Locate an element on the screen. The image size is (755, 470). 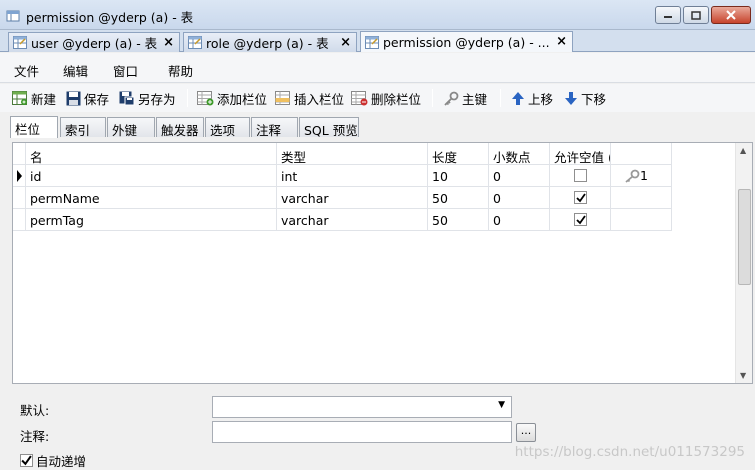
primary-key-button: 主键 is located at coordinates (465, 98).